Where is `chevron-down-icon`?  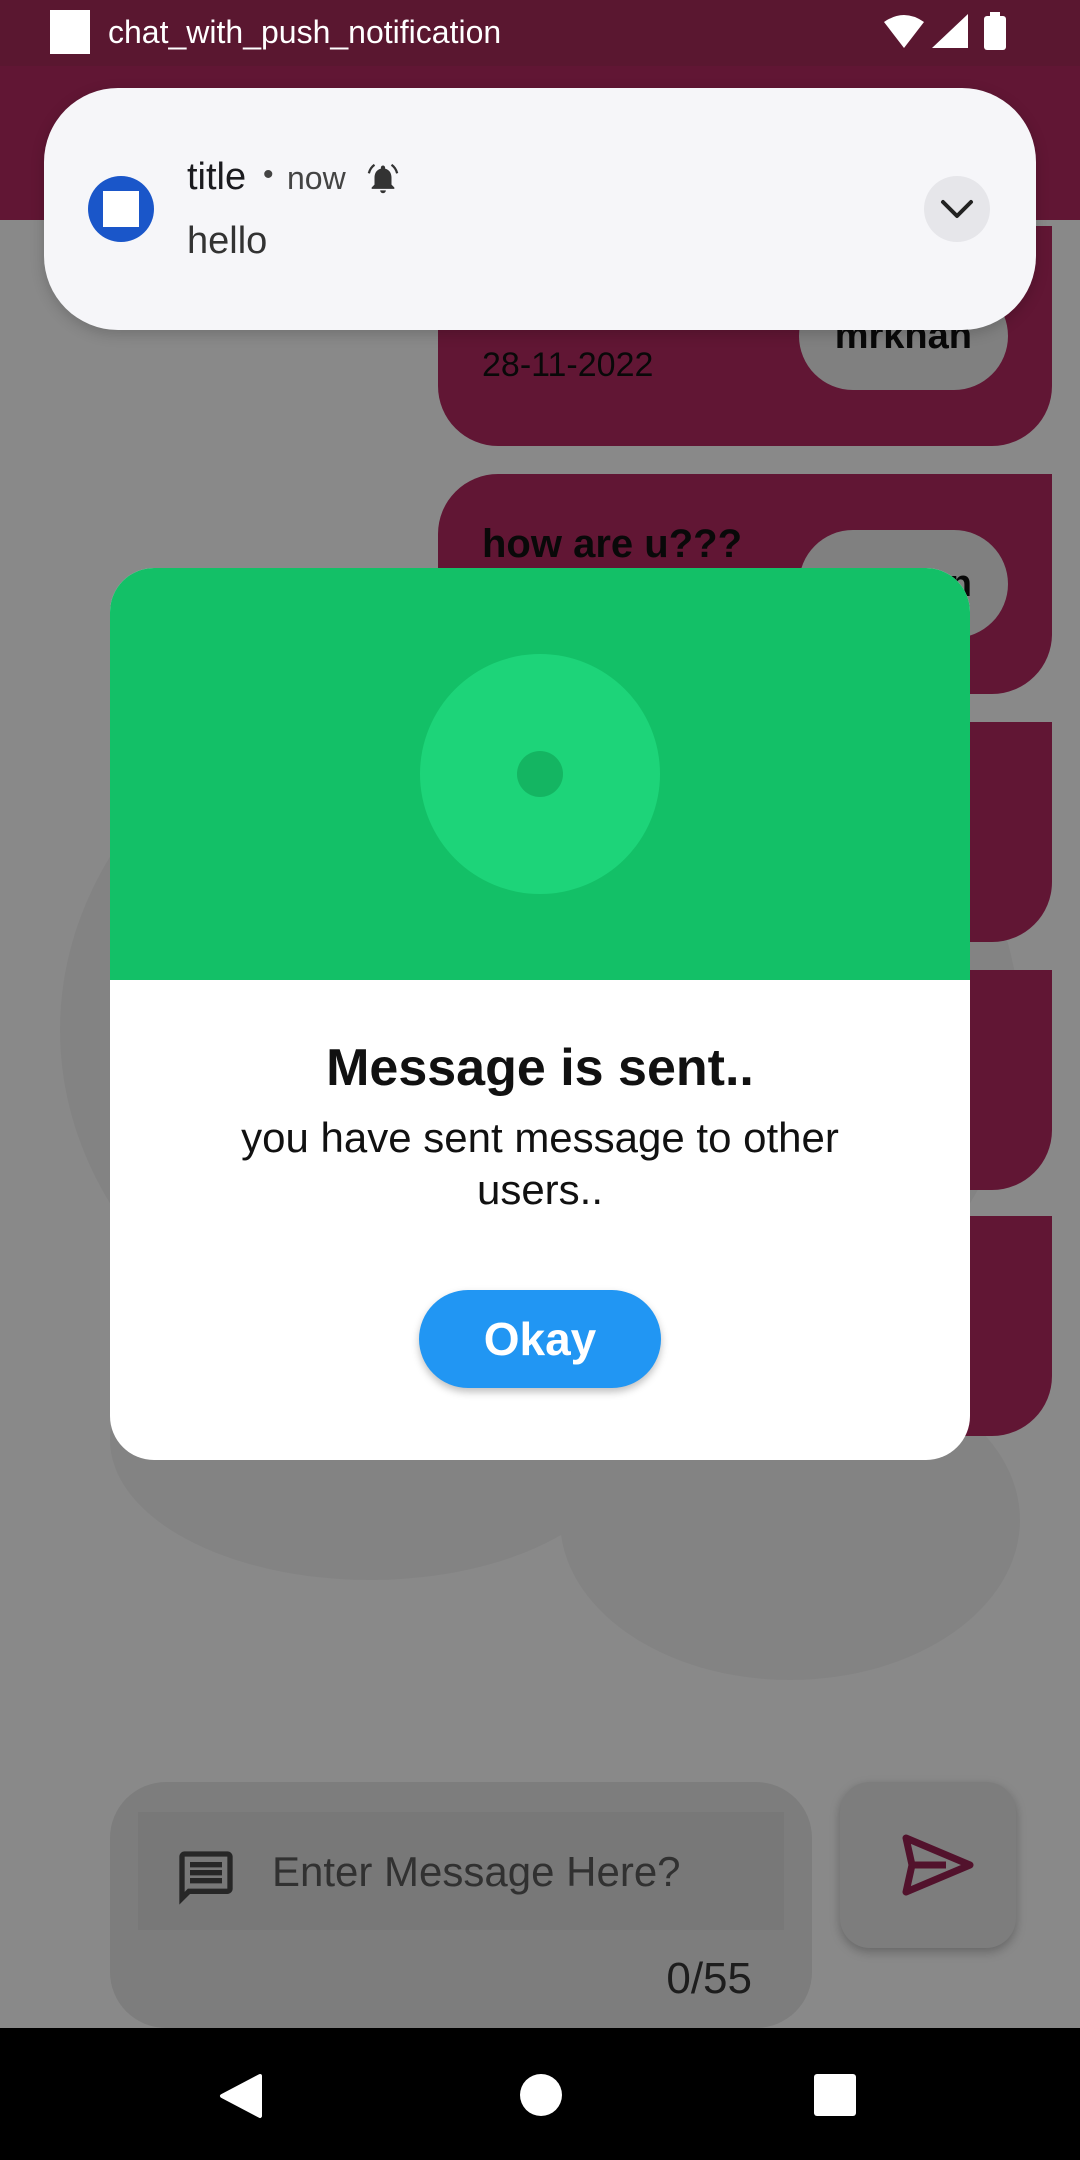
chevron-down-icon is located at coordinates (957, 209).